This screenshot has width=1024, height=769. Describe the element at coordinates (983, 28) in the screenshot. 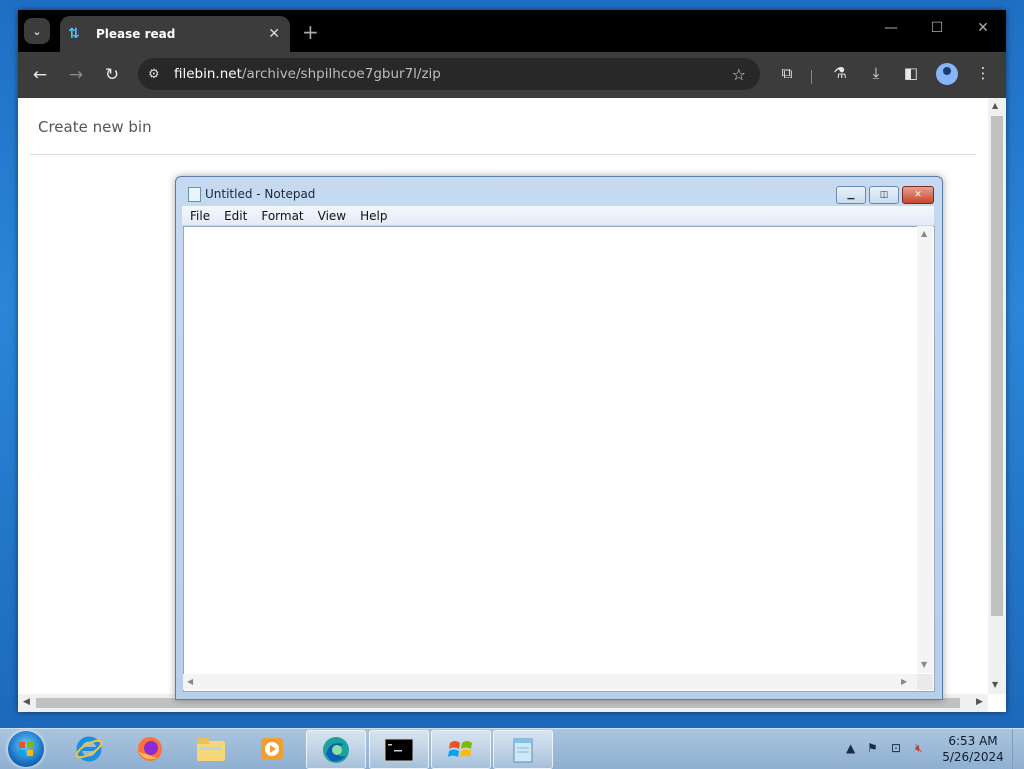

I see `close-window-button: ✕` at that location.